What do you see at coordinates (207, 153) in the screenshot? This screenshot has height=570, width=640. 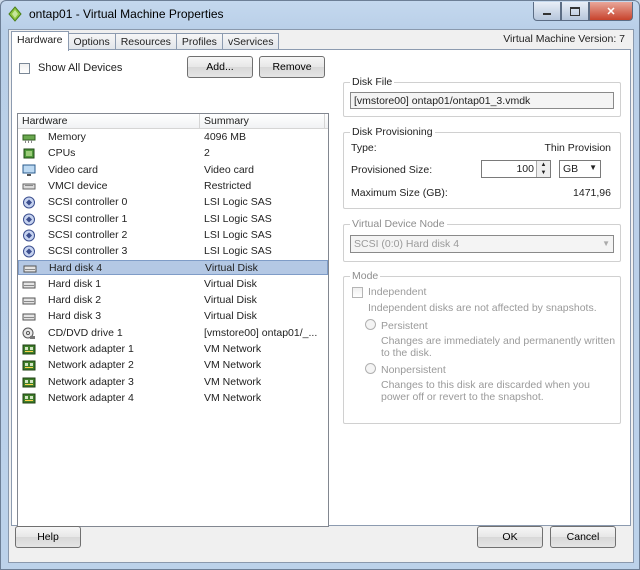 I see `hardware-summary: 2` at bounding box center [207, 153].